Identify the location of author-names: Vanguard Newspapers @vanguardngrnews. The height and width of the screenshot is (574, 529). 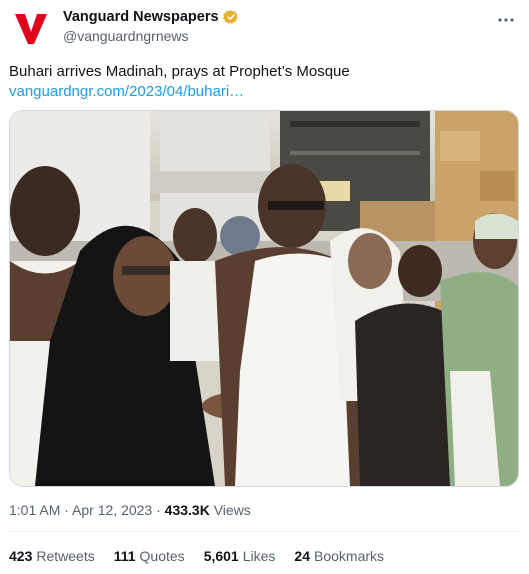
(151, 26).